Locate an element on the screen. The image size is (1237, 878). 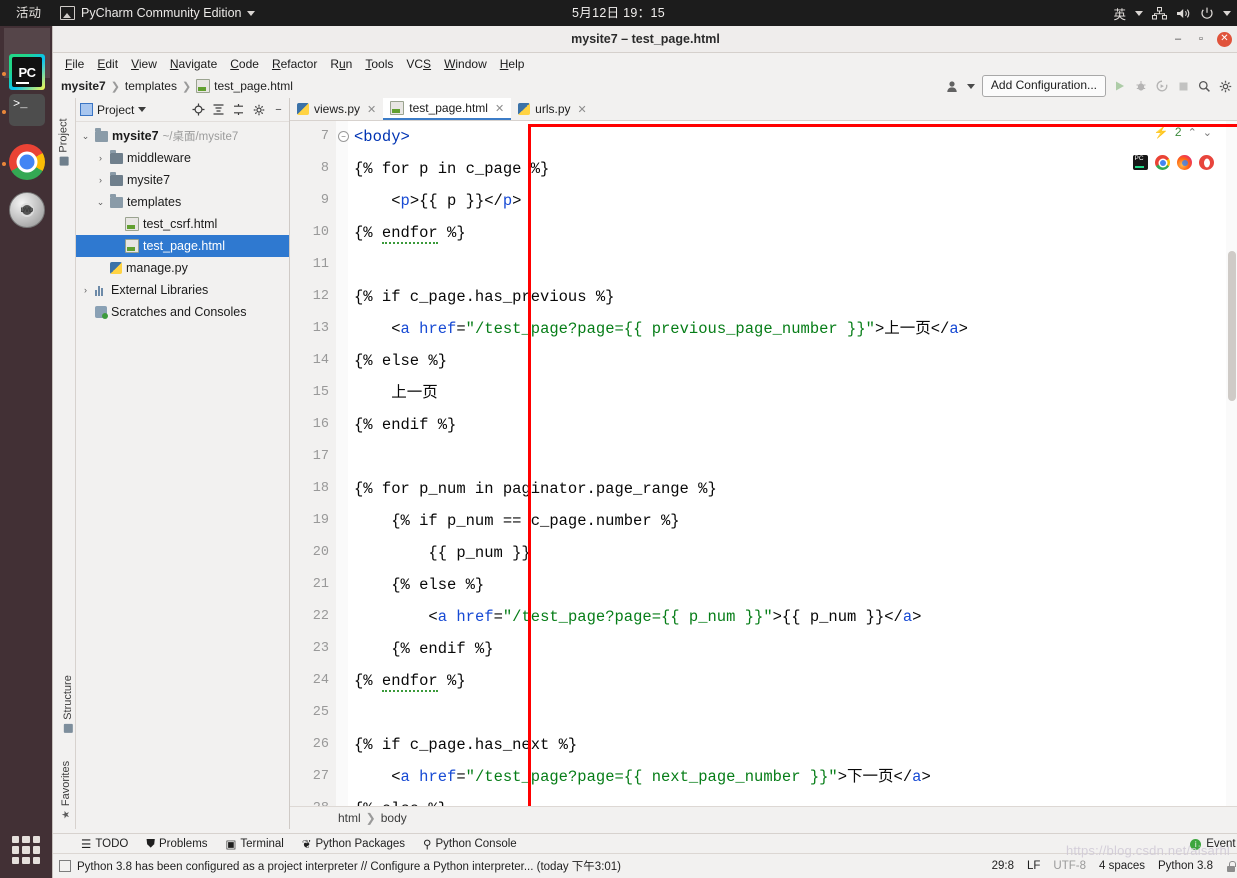
expand-icon is located at coordinates (238, 109).